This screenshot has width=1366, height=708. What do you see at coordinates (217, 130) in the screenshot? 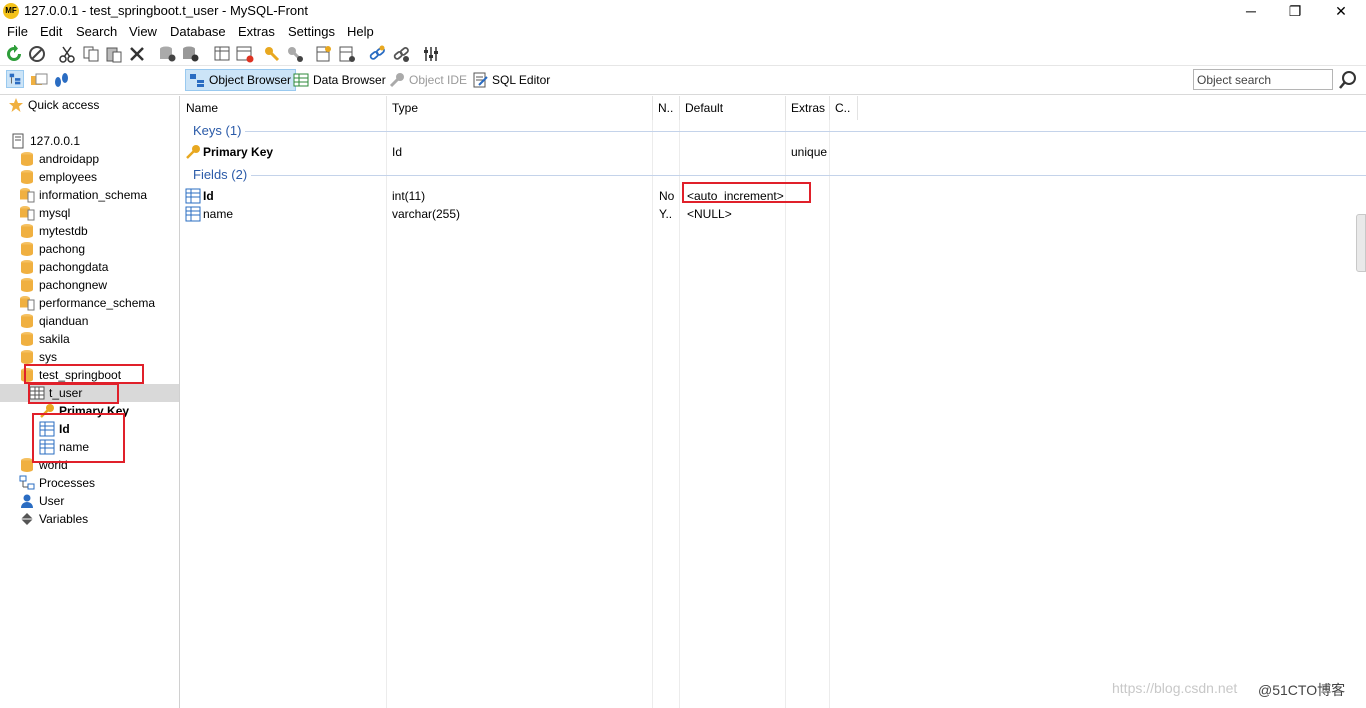
I see `keys-group-label: Keys (1)` at bounding box center [217, 130].